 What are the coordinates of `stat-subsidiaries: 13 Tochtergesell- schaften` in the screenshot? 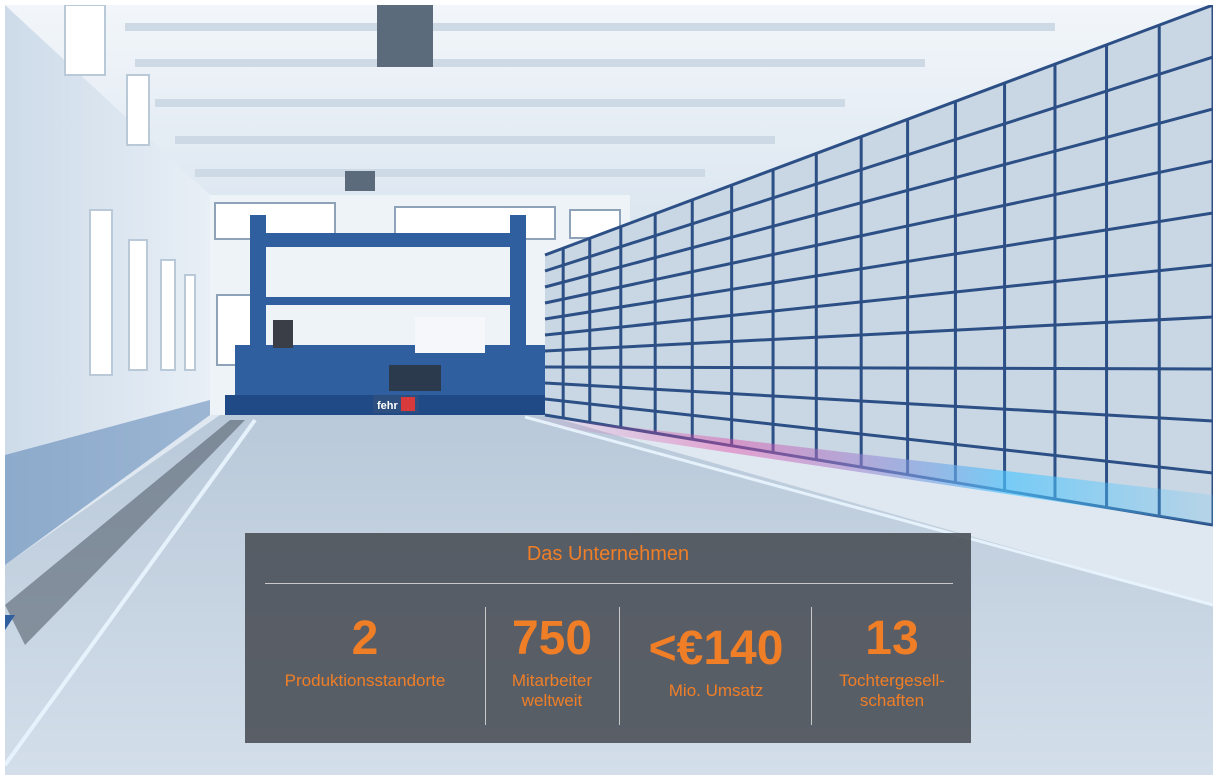 It's located at (892, 662).